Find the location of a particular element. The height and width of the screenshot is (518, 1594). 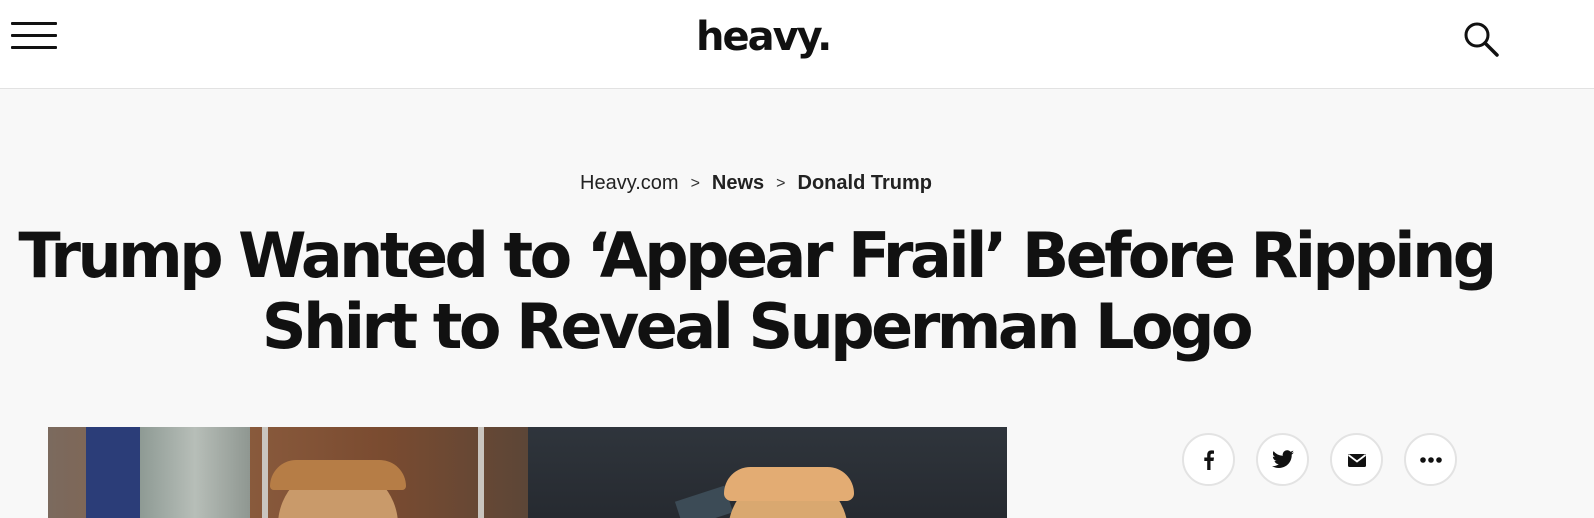

hero-image is located at coordinates (527, 472).